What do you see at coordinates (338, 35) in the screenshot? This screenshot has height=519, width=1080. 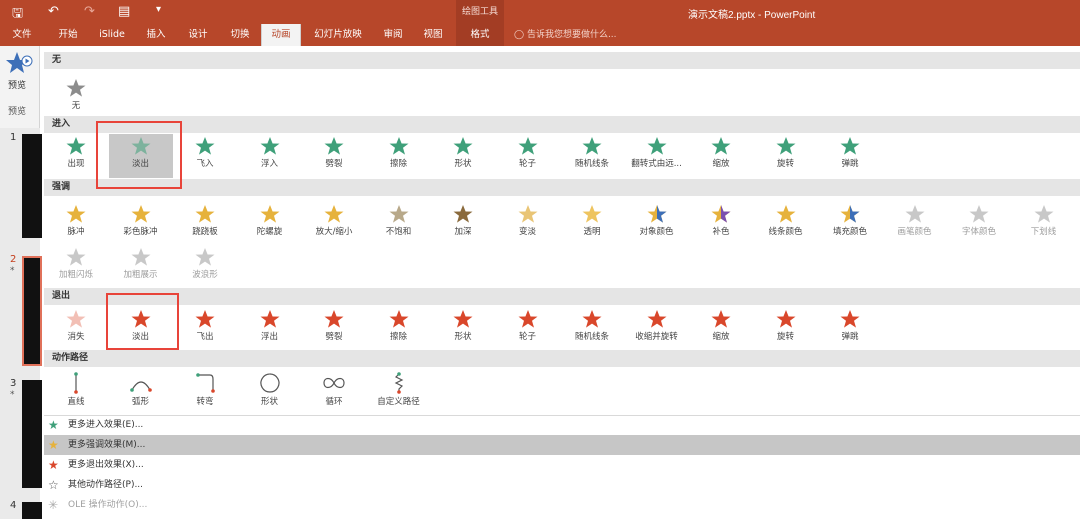 I see `tab-slideshow: 幻灯片放映` at bounding box center [338, 35].